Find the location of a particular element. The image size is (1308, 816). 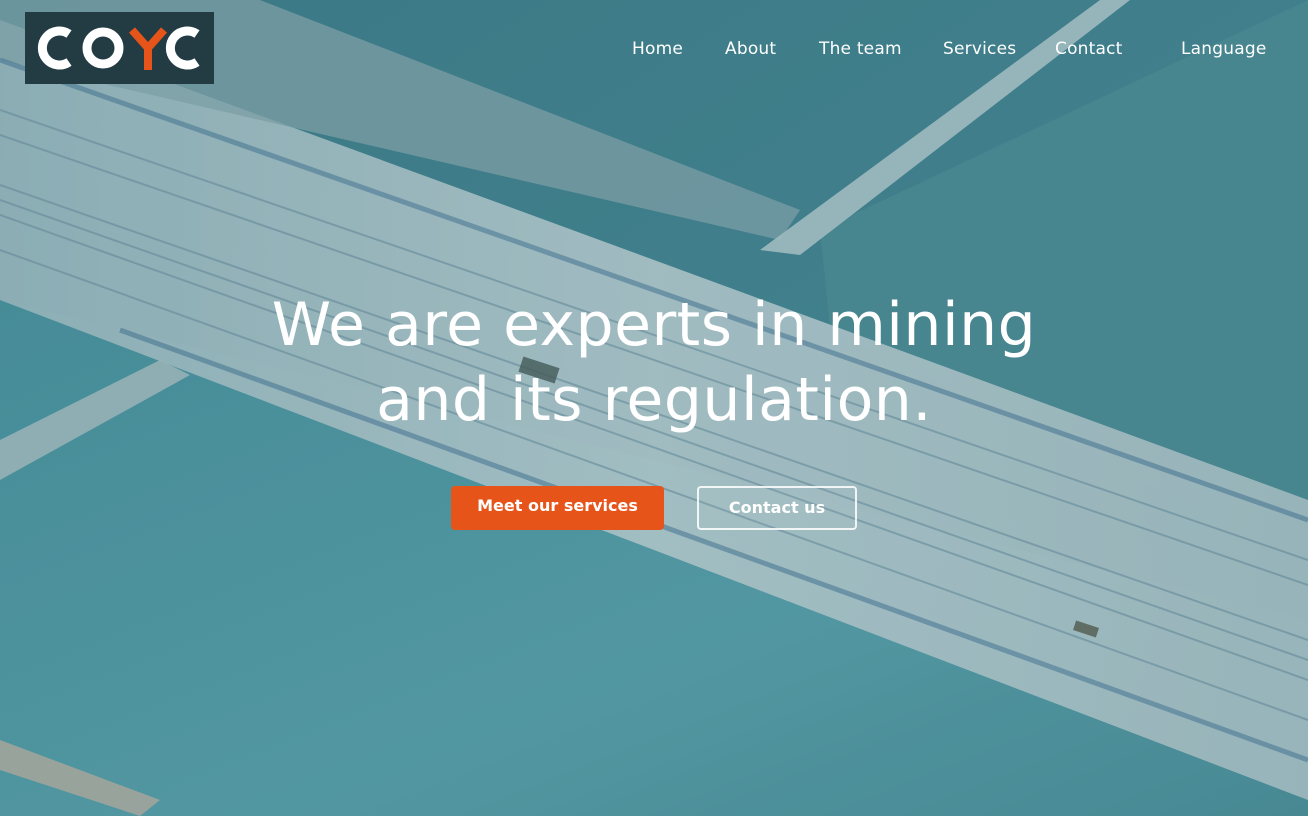

hero-headline-line-1: We are experts in mining is located at coordinates (654, 325).